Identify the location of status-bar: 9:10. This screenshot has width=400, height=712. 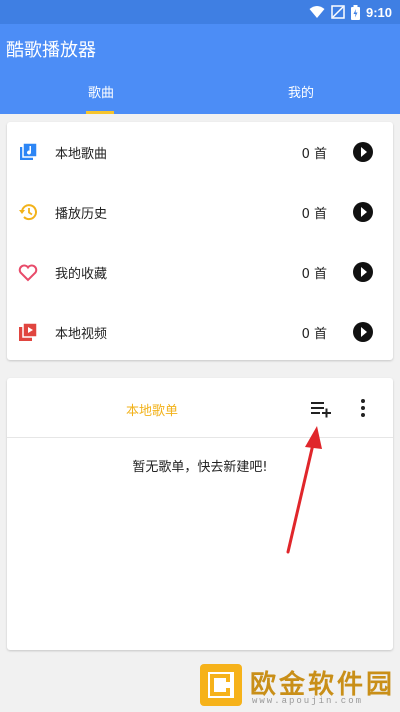
(200, 12).